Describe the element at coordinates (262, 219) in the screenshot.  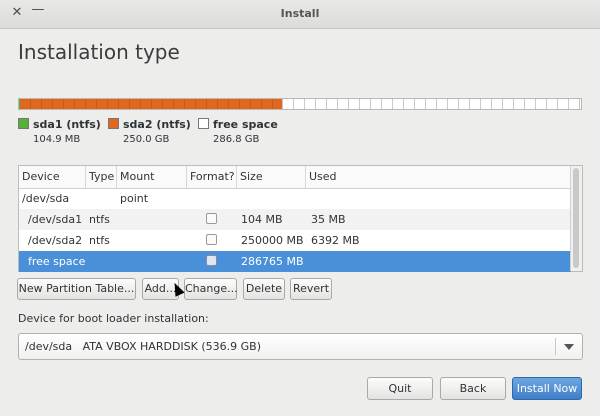
I see `cell-size: 104 MB` at that location.